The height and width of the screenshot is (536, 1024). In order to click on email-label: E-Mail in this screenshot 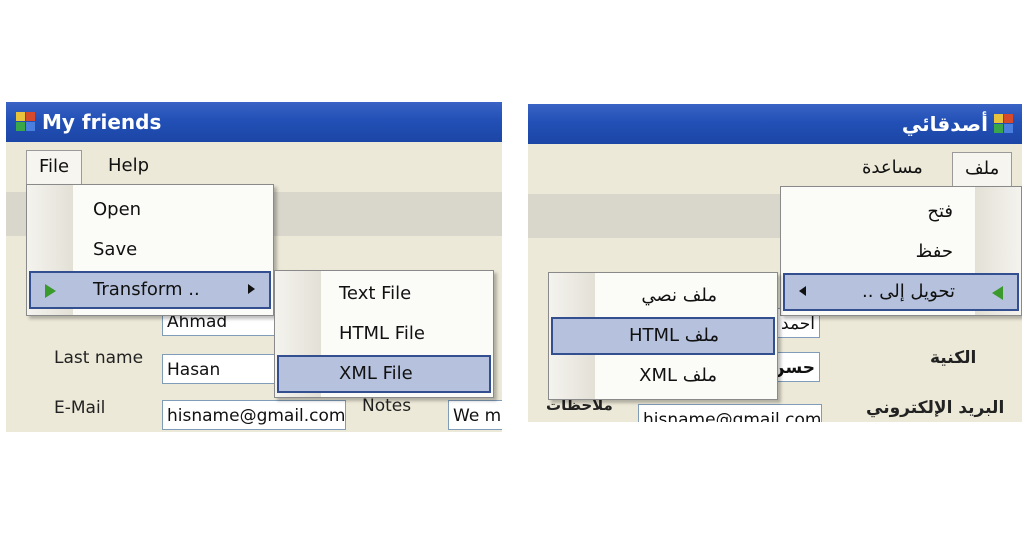, I will do `click(80, 408)`.